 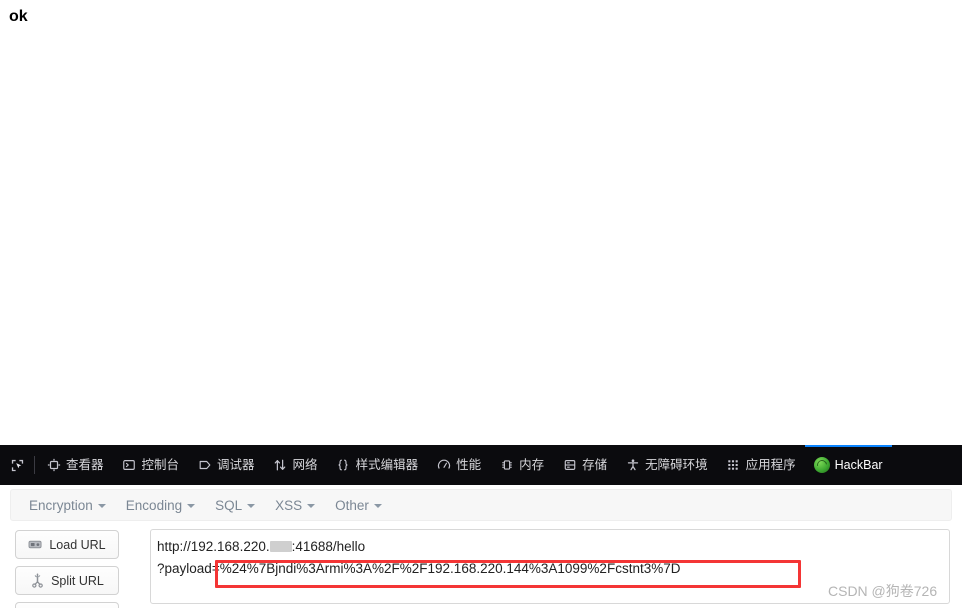 What do you see at coordinates (481, 505) in the screenshot?
I see `hackbar-menubar: Encryption Encoding SQL XSS Other` at bounding box center [481, 505].